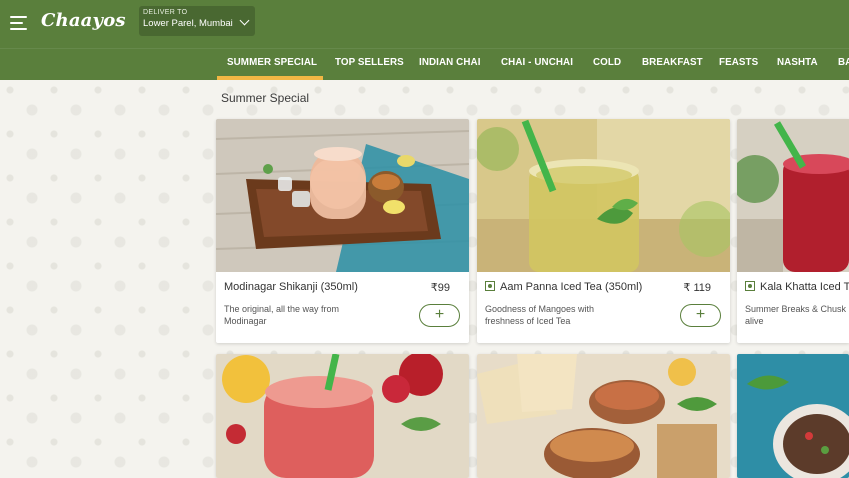  Describe the element at coordinates (265, 98) in the screenshot. I see `section-title: Summer Special` at that location.